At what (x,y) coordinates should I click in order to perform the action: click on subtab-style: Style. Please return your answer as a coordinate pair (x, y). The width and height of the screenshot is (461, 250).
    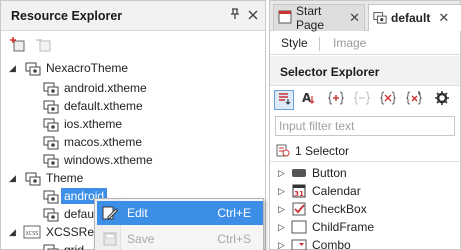
    Looking at the image, I should click on (294, 43).